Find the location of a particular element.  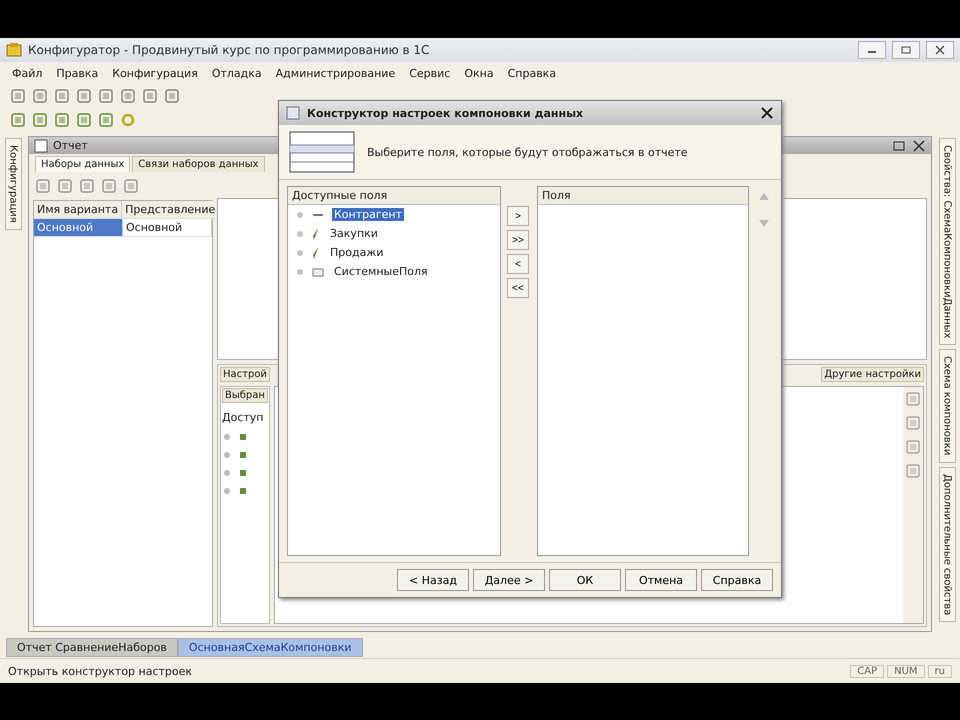

dock-tab: Схема компоновки is located at coordinates (947, 406).